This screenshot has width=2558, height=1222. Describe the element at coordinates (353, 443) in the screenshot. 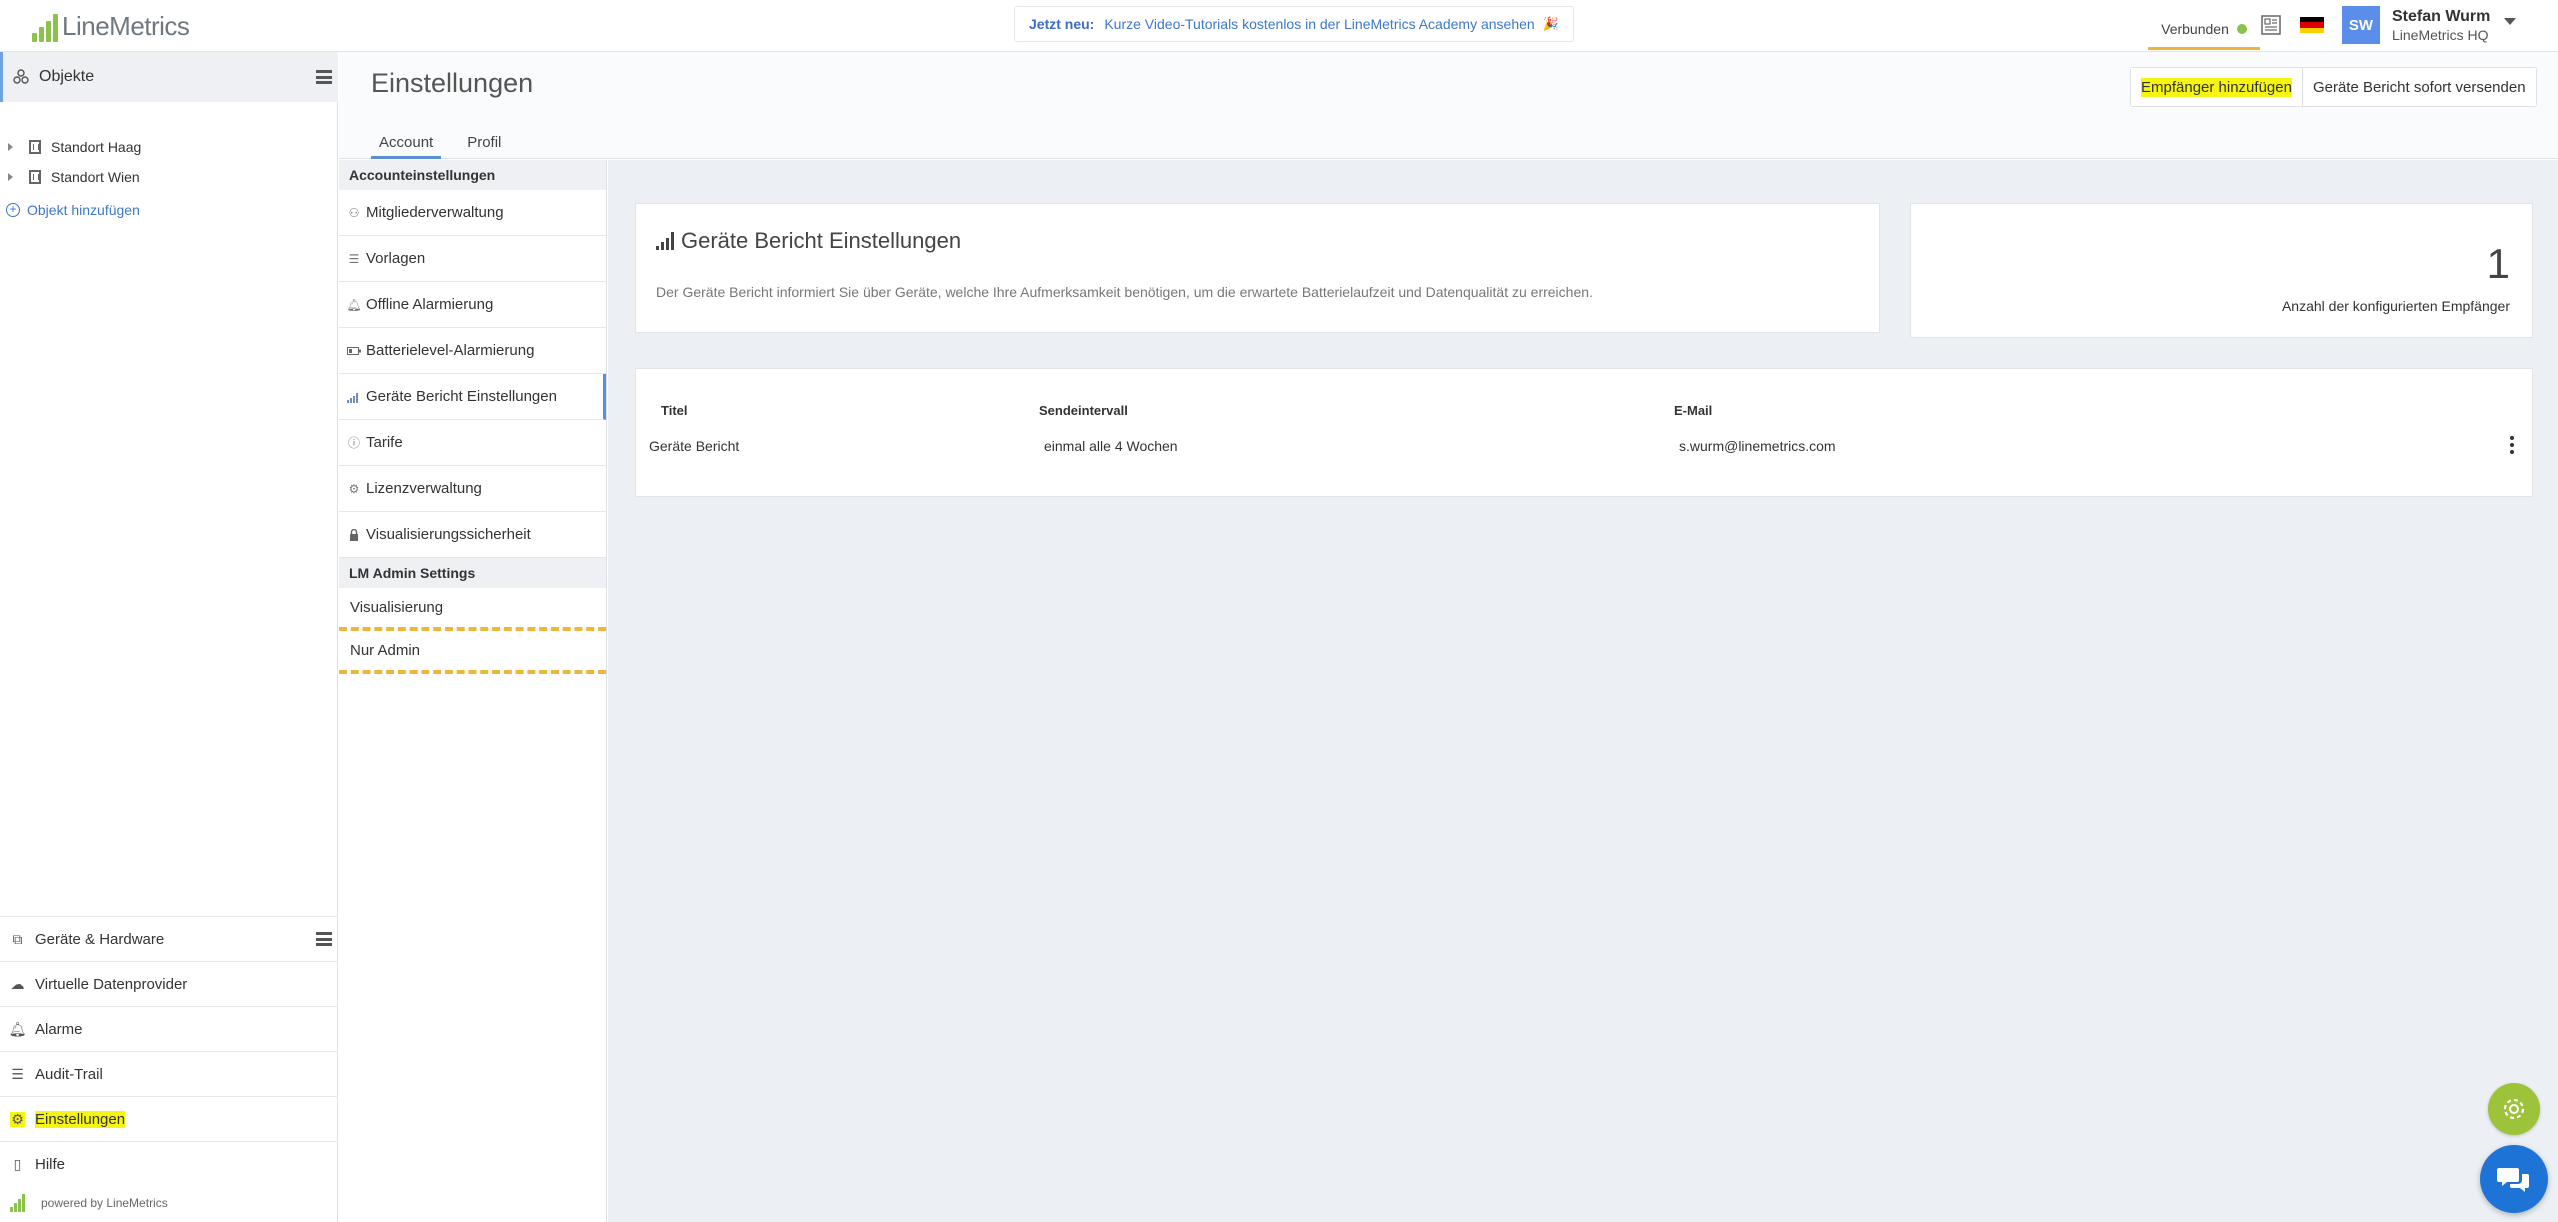

I see `info-icon: ⓘ` at that location.